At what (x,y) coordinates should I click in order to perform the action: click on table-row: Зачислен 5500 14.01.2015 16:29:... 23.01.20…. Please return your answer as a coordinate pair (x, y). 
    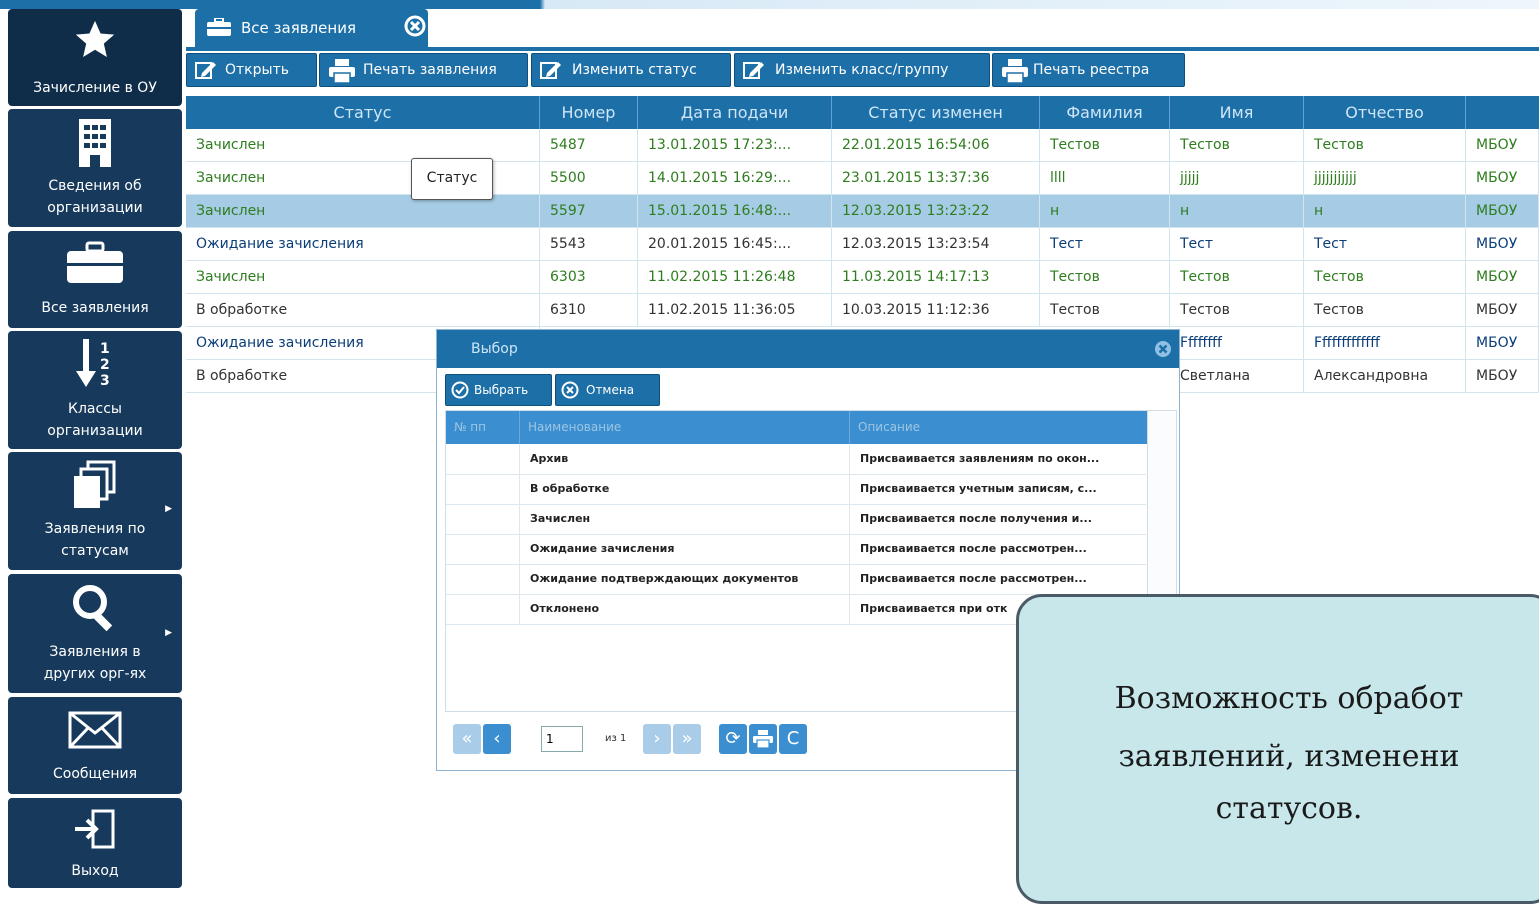
    Looking at the image, I should click on (862, 178).